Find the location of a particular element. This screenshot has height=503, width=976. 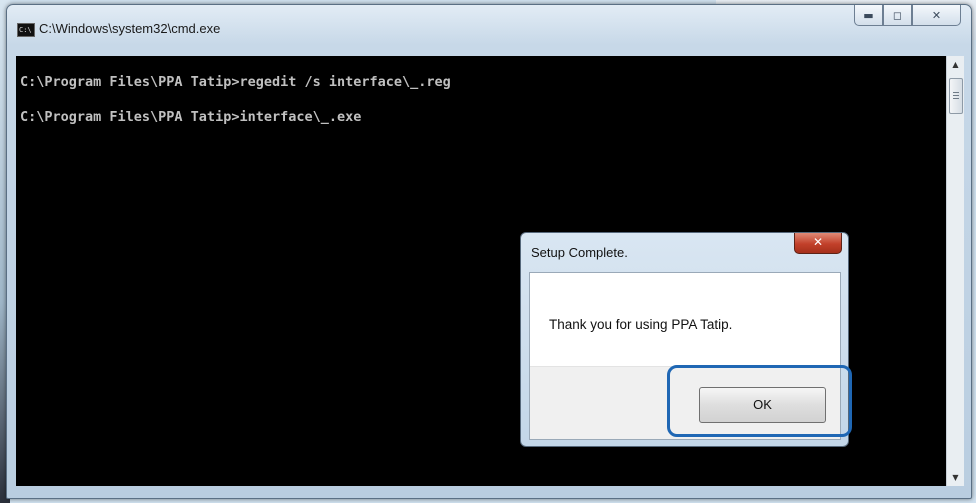

close-button: ✕ is located at coordinates (936, 15).